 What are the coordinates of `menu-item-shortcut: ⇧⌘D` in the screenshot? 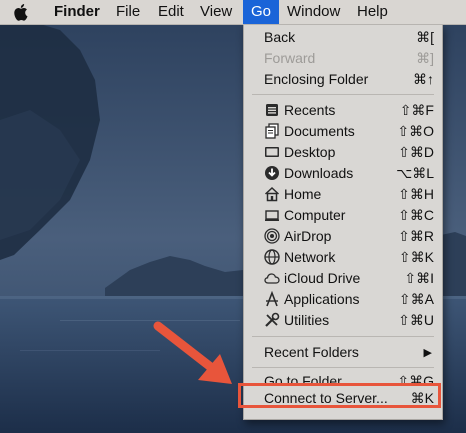 It's located at (416, 152).